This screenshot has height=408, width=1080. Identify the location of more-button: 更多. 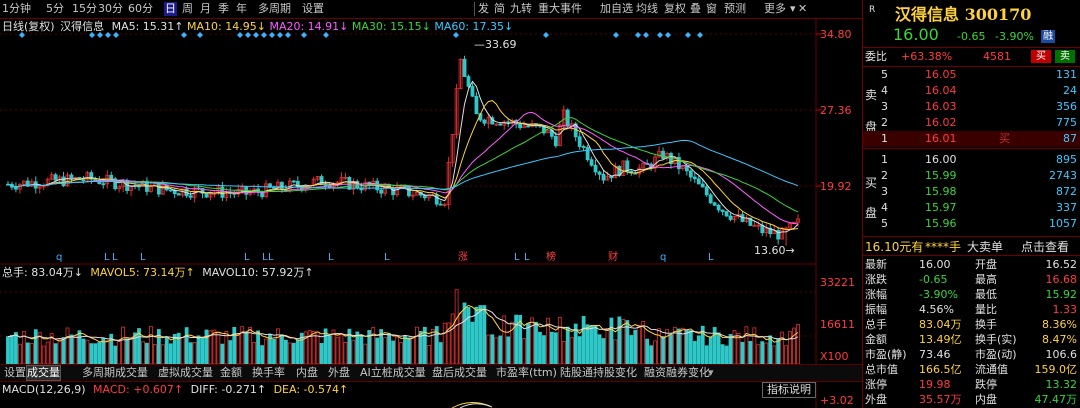
(775, 9).